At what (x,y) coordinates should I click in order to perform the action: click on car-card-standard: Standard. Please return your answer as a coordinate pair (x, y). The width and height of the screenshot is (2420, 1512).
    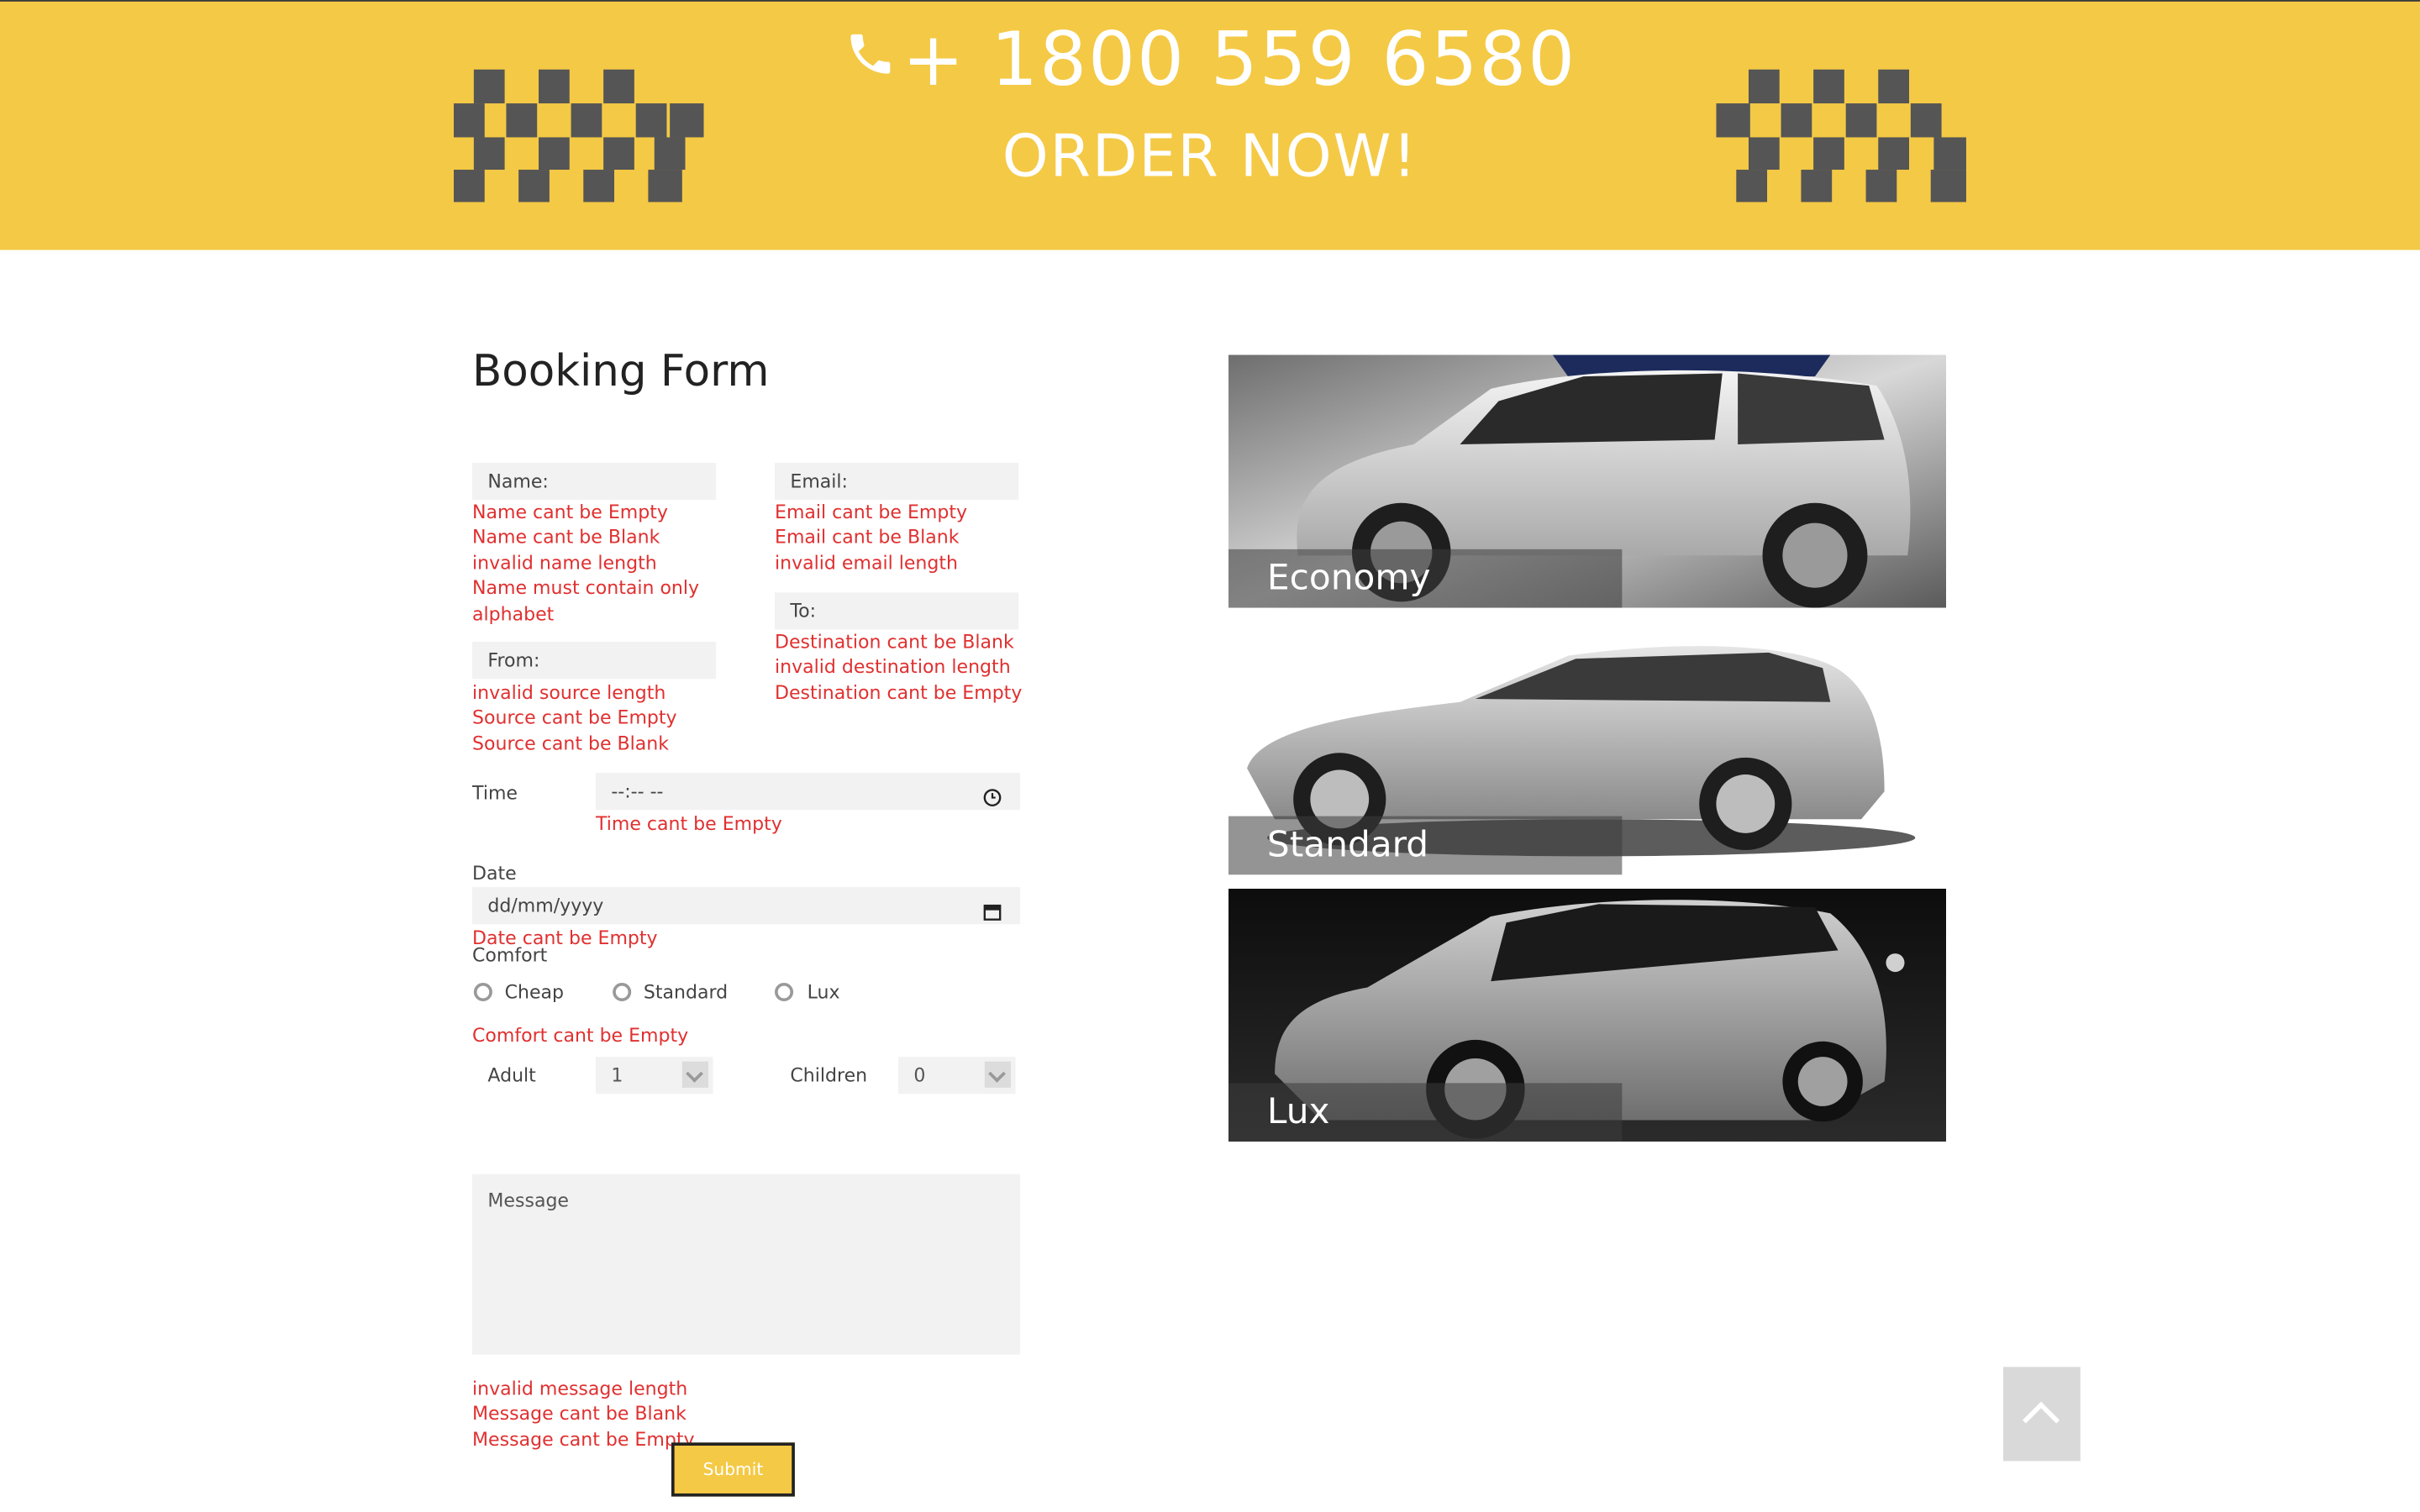
    Looking at the image, I should click on (1588, 748).